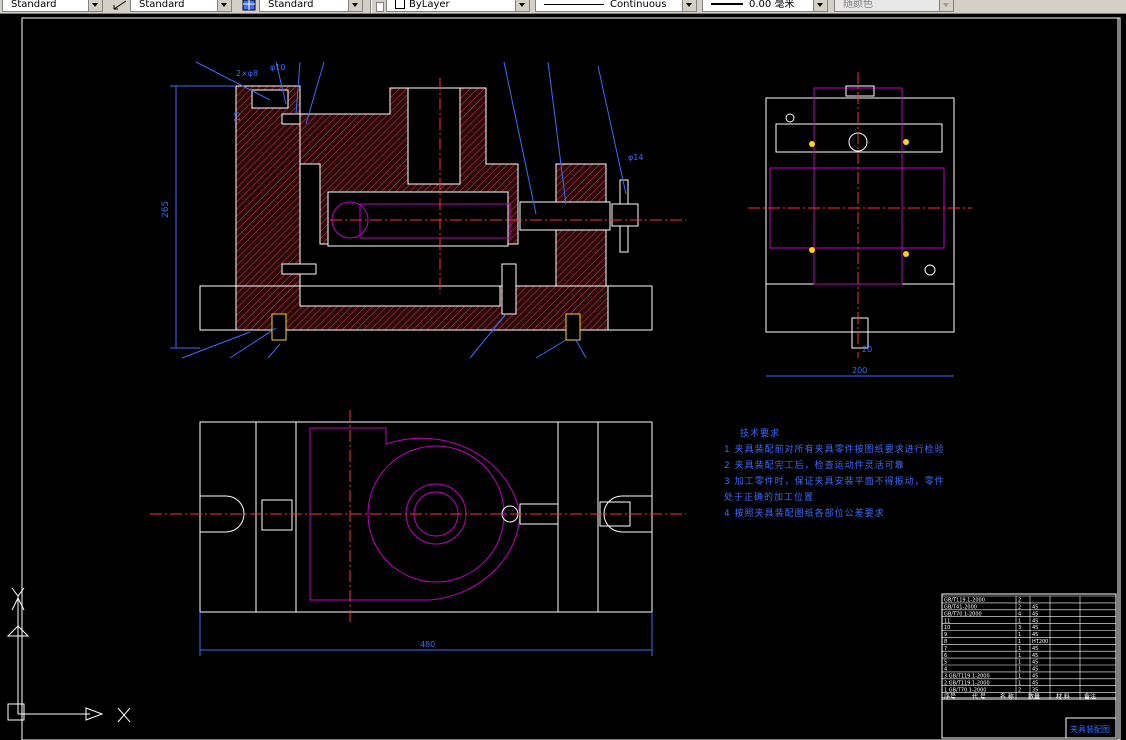 The width and height of the screenshot is (1126, 740). I want to click on requirement-item: 3 加工零件时，保证夹具安装平面不得振动，零件, so click(834, 482).